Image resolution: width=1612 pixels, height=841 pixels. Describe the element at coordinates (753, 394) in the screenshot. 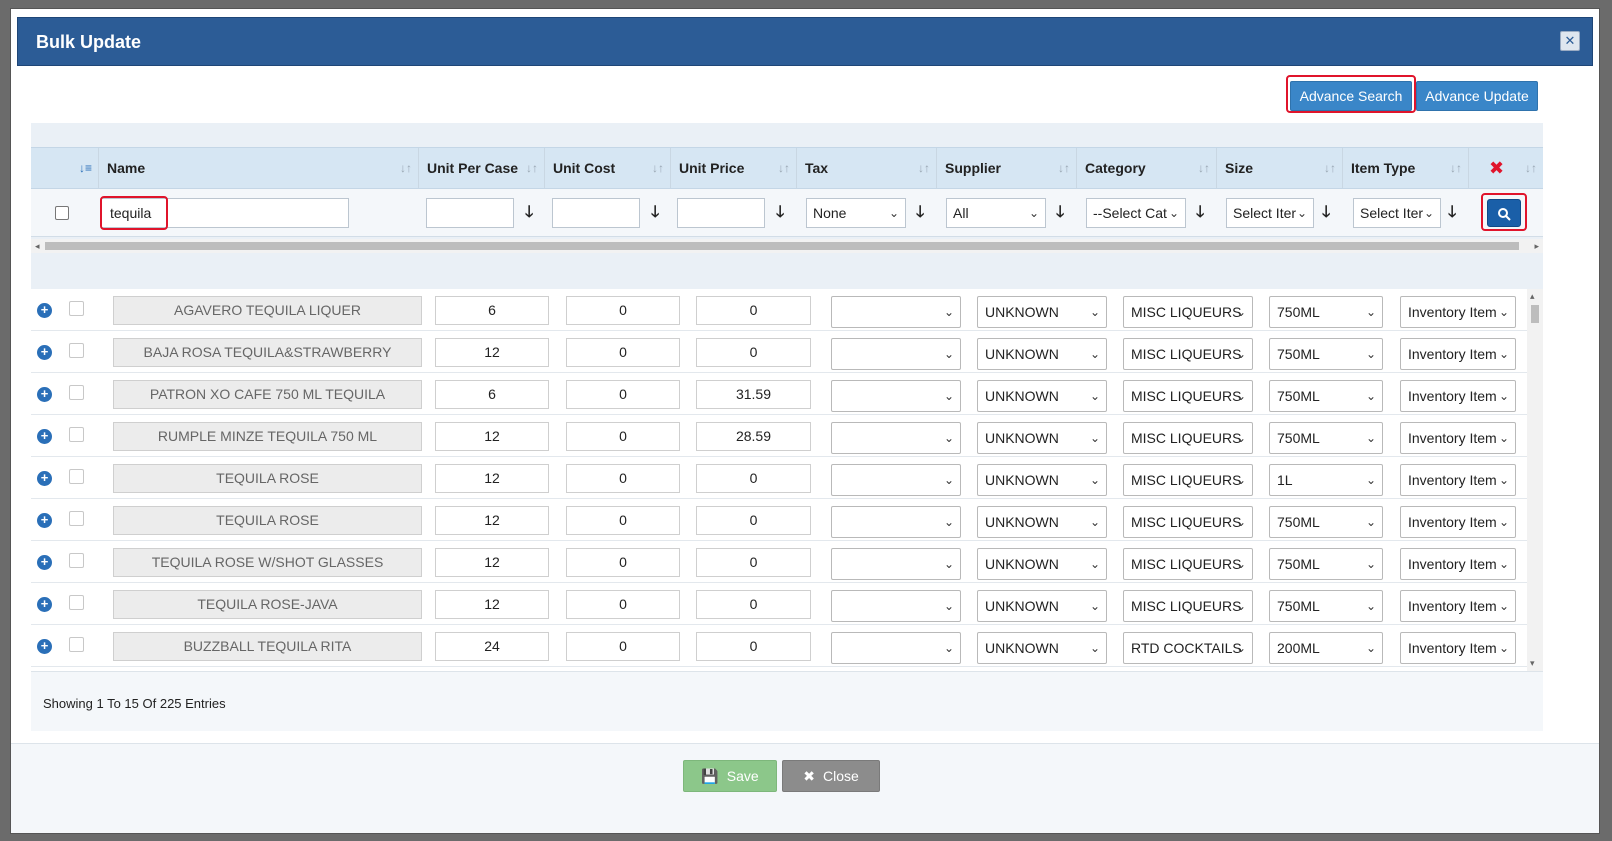

I see `unit-price-field: 31.59` at that location.